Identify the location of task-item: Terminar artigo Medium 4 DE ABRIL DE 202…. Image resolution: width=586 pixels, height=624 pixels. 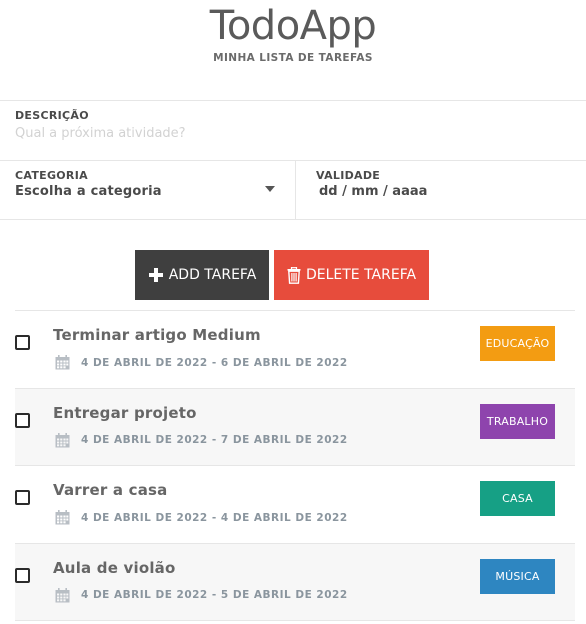
(295, 350).